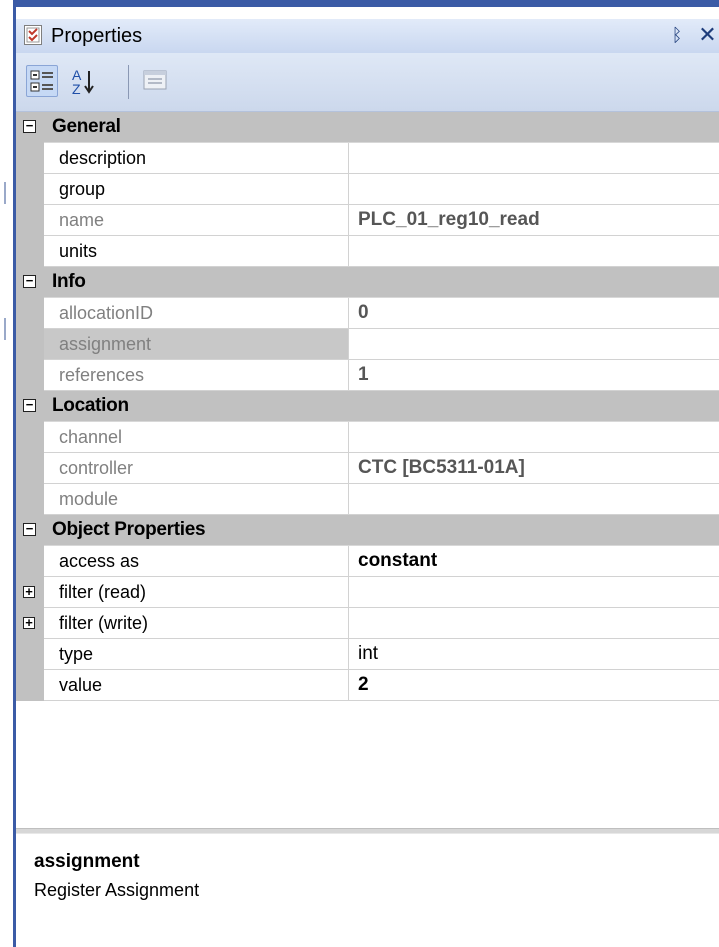 The height and width of the screenshot is (947, 719). Describe the element at coordinates (103, 158) in the screenshot. I see `property-name: description` at that location.